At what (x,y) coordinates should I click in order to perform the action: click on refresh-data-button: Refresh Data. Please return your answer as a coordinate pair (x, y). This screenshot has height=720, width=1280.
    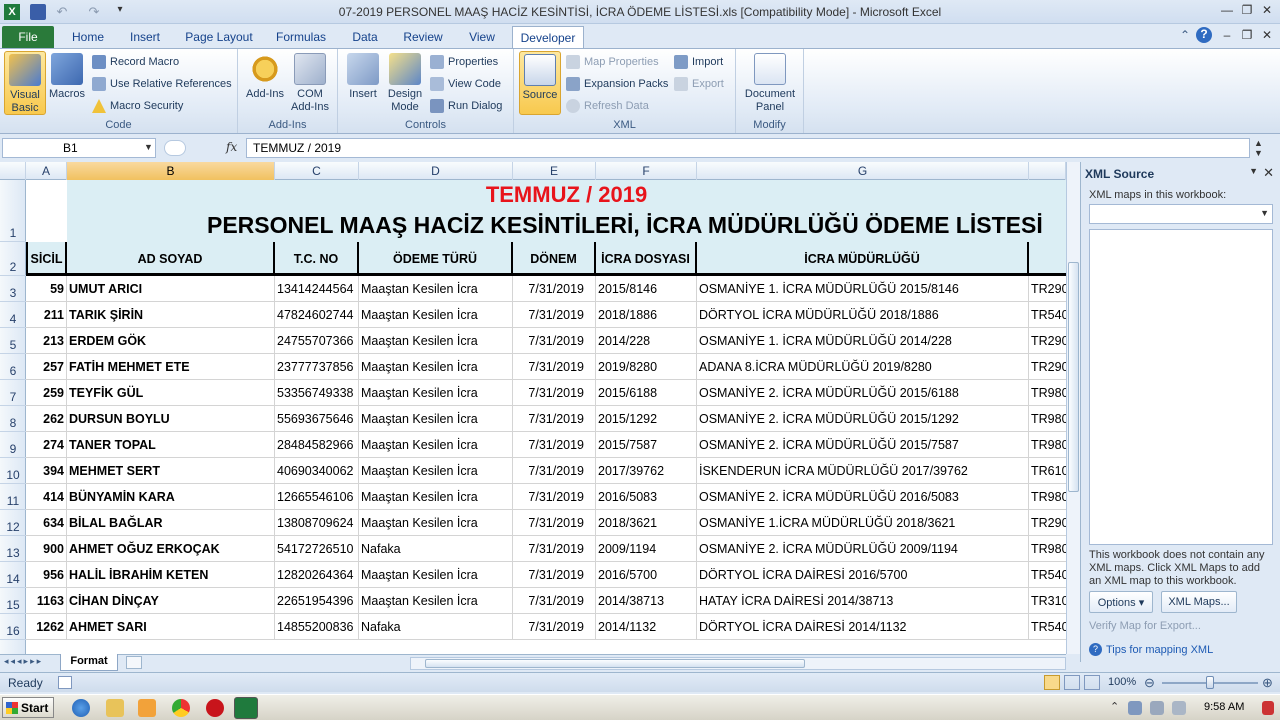
    Looking at the image, I should click on (607, 106).